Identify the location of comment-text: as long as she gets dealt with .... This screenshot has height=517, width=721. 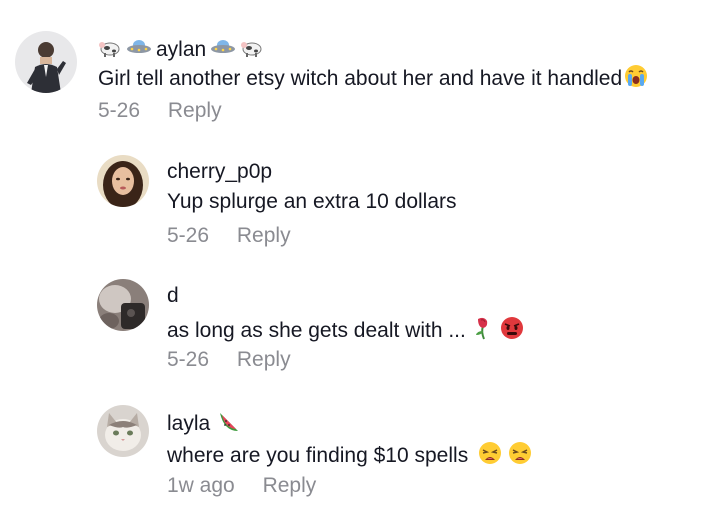
(316, 330).